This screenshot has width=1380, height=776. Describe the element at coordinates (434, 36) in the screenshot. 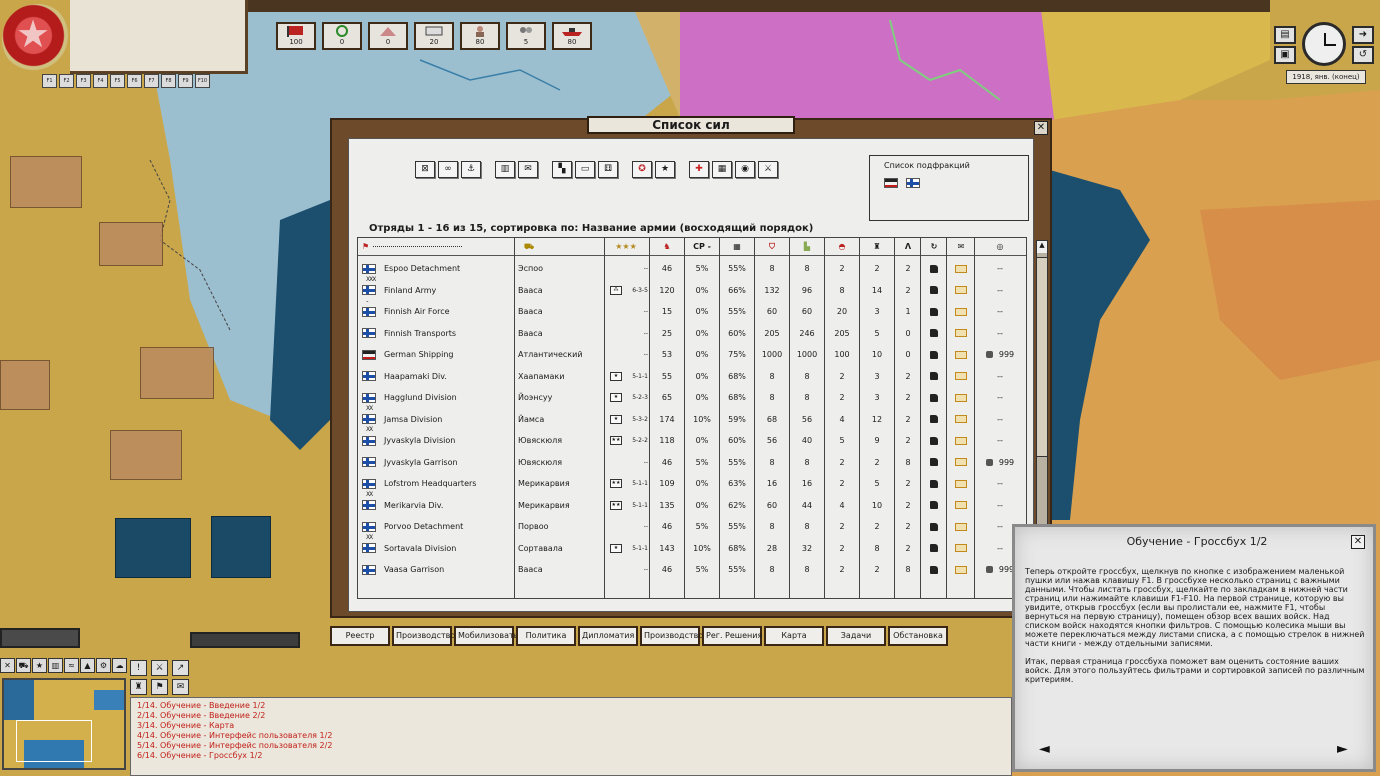

I see `resource-ammo: 20` at that location.